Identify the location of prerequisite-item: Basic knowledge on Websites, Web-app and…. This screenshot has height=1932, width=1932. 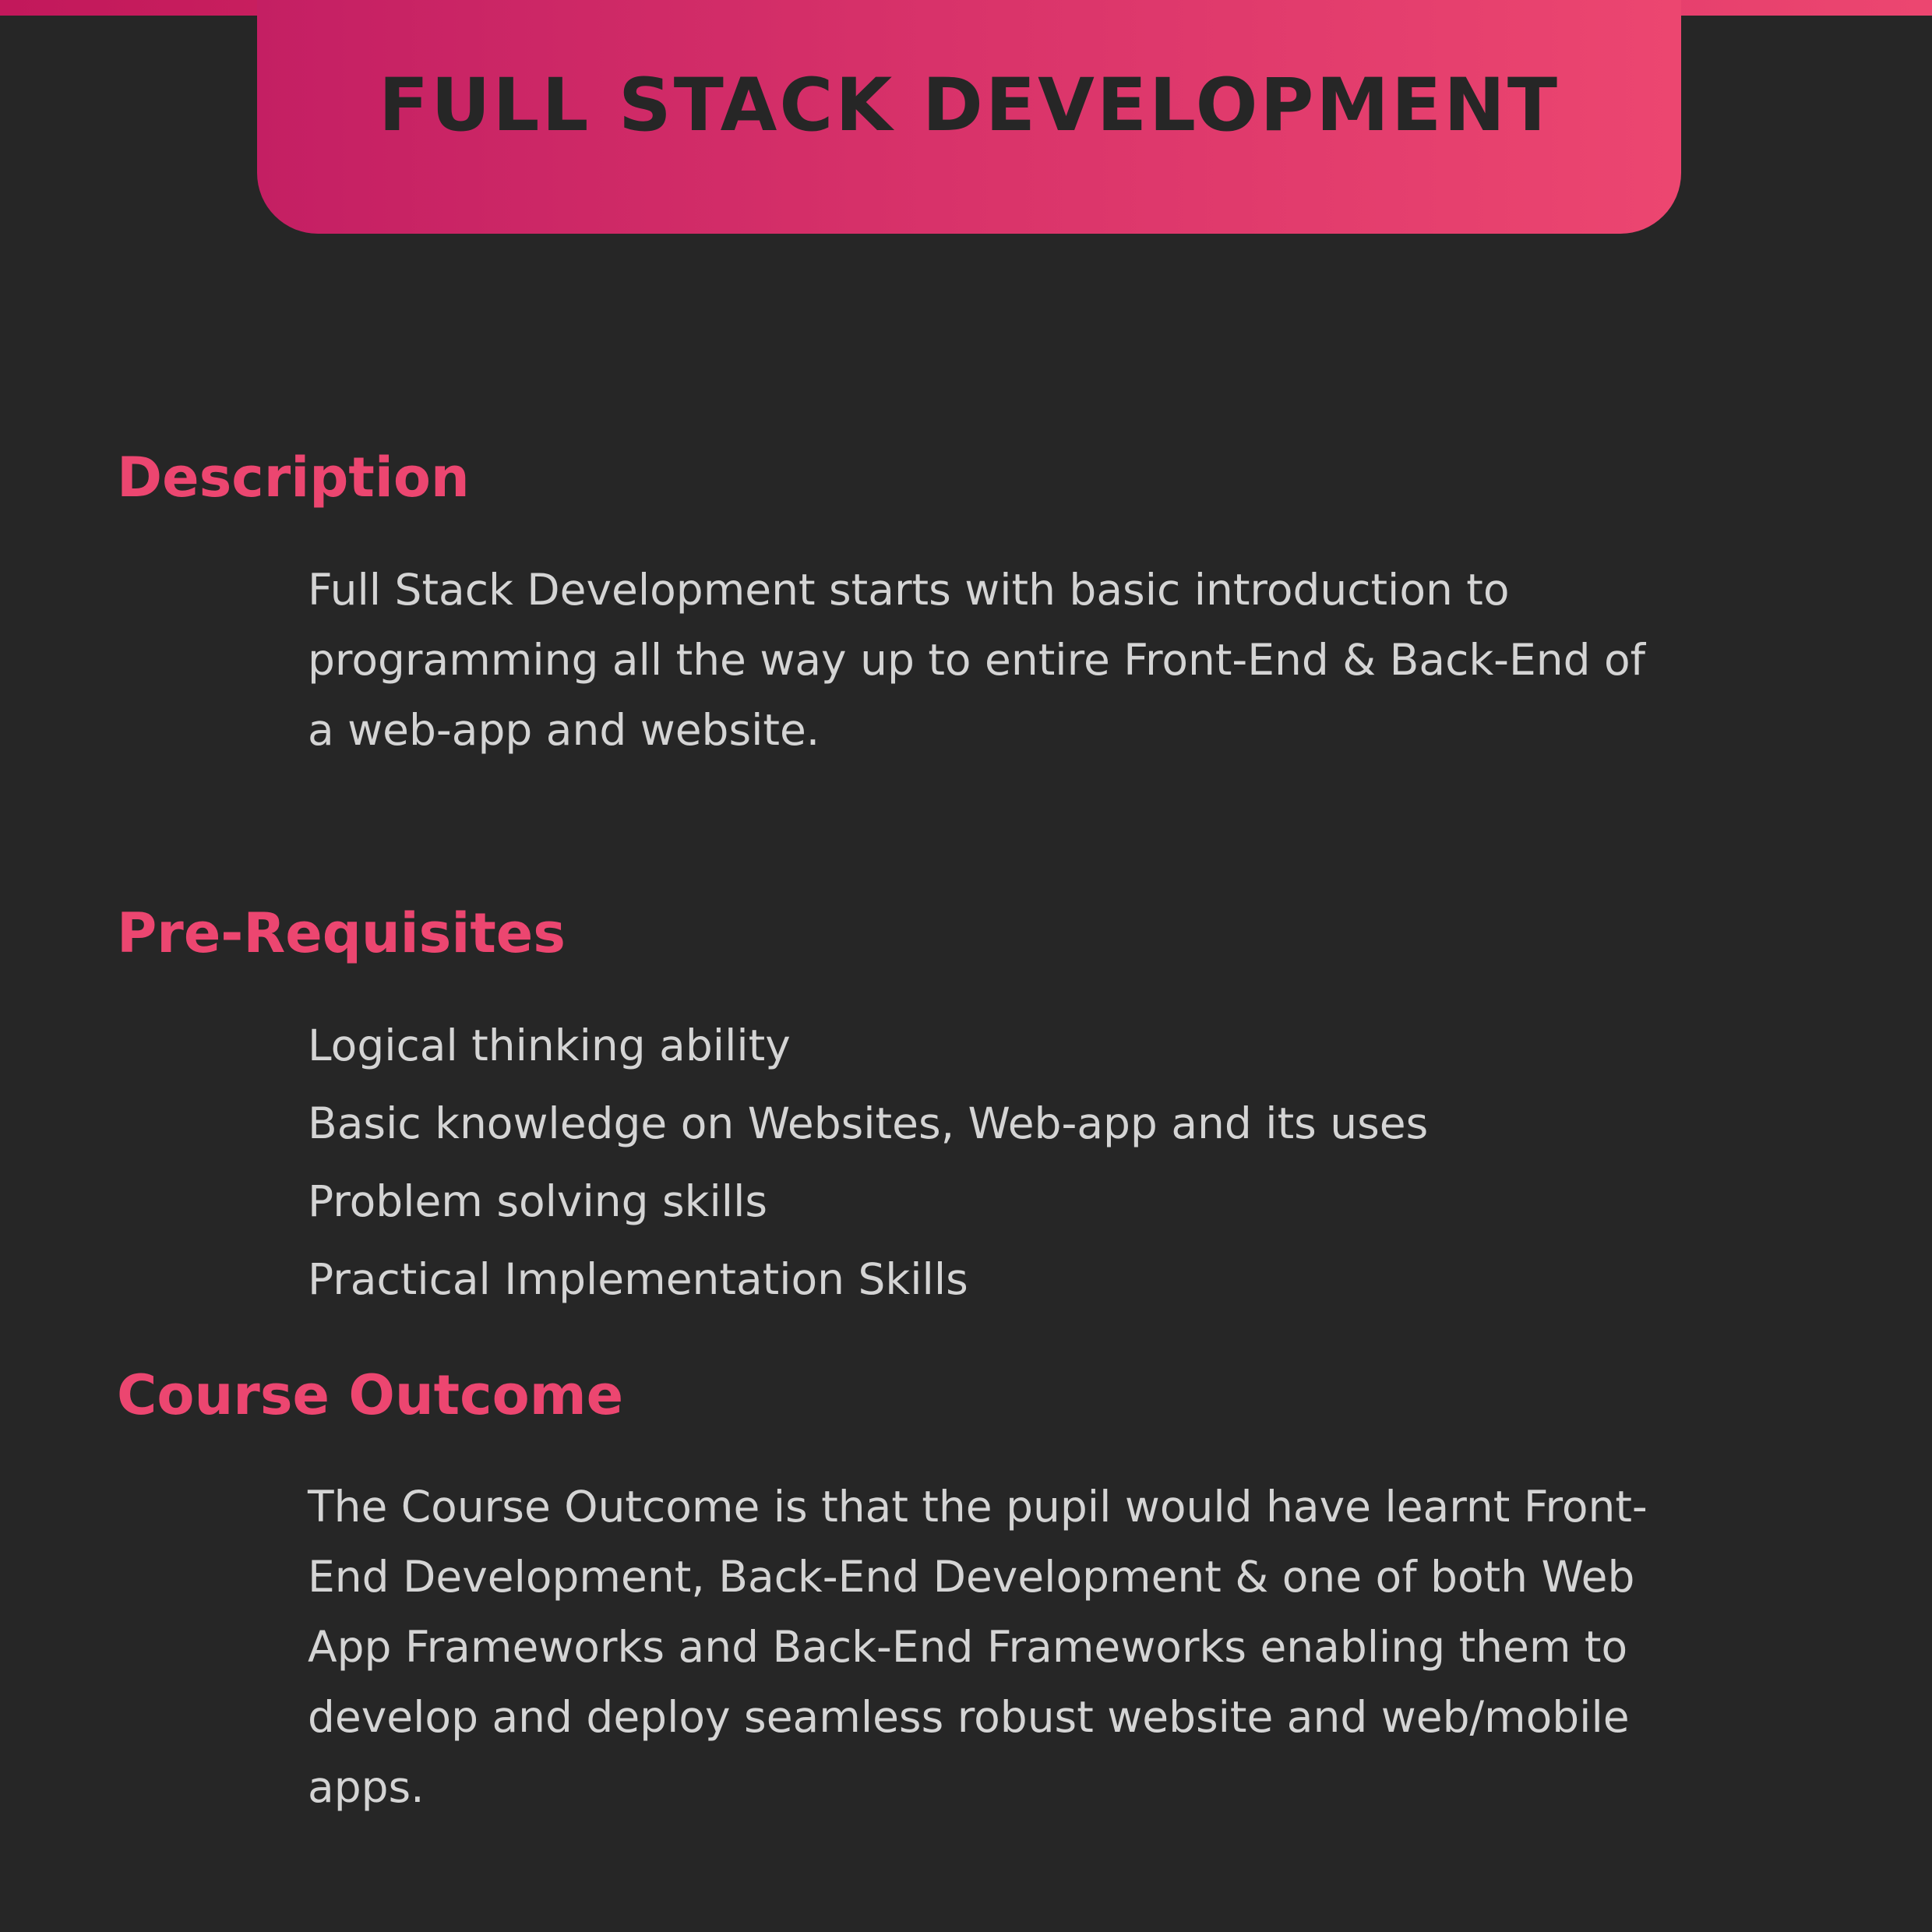
(869, 1123).